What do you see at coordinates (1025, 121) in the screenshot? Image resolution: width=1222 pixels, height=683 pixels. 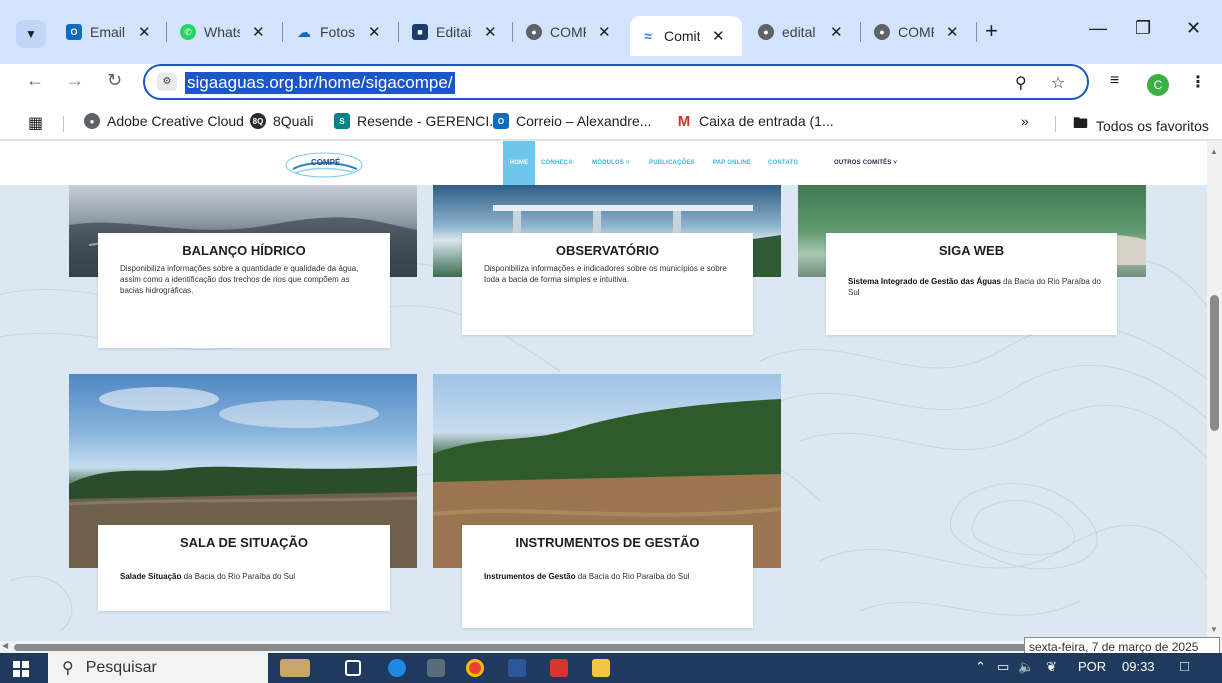 I see `bookmarks-overflow-button: »` at bounding box center [1025, 121].